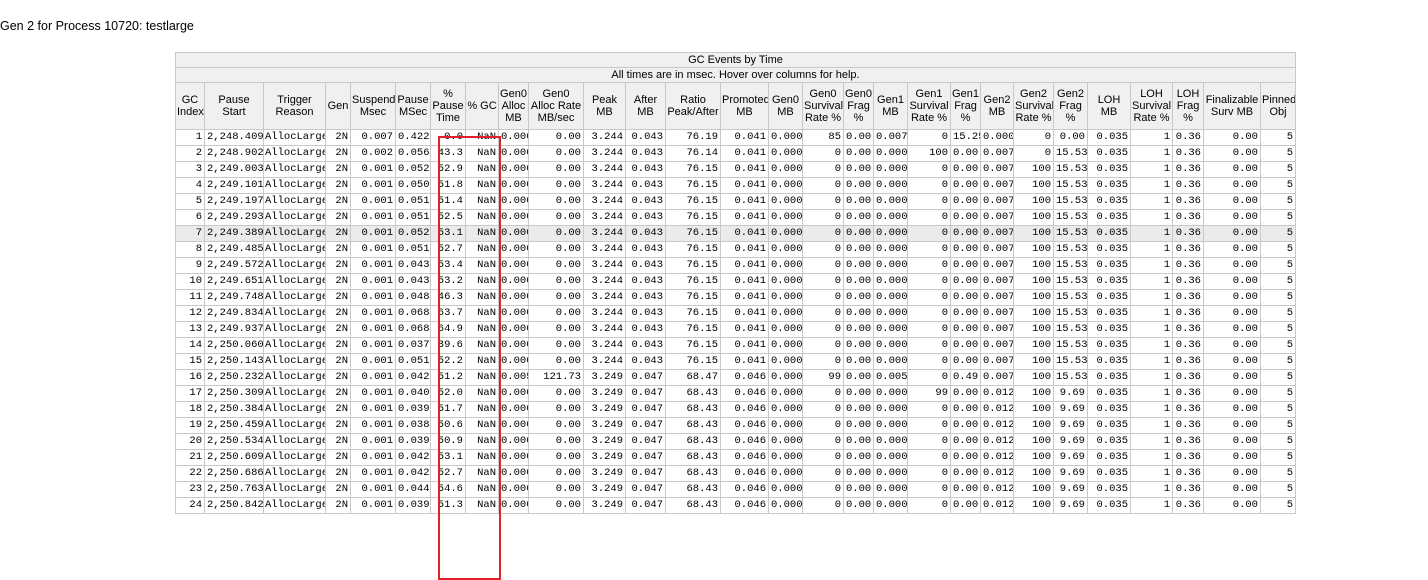  What do you see at coordinates (190, 505) in the screenshot?
I see `cell-gc-index: 24` at bounding box center [190, 505].